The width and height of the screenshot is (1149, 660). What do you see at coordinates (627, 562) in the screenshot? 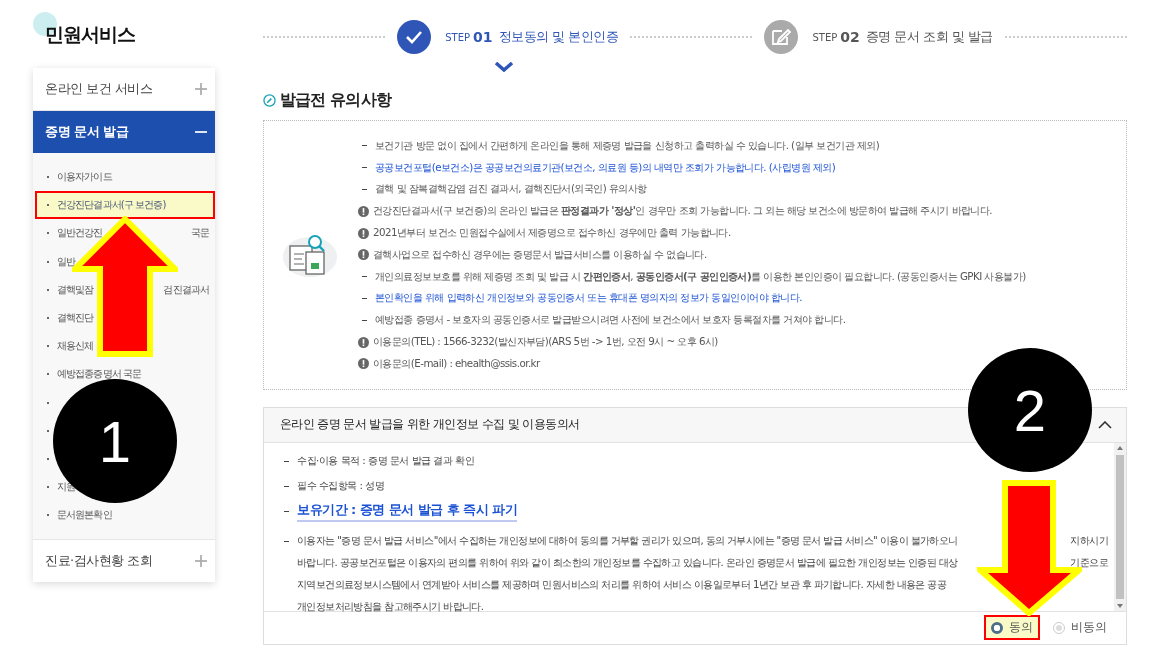
I see `agreement-text: 바랍니다. 공공보건포털은 이용자의 편의를 위하여 위와 같이 최소한의 개인정보를 수집하고 있습니다. 온라인 증명문서 발급에 필요한 개인정보는 인증된 대상` at bounding box center [627, 562].